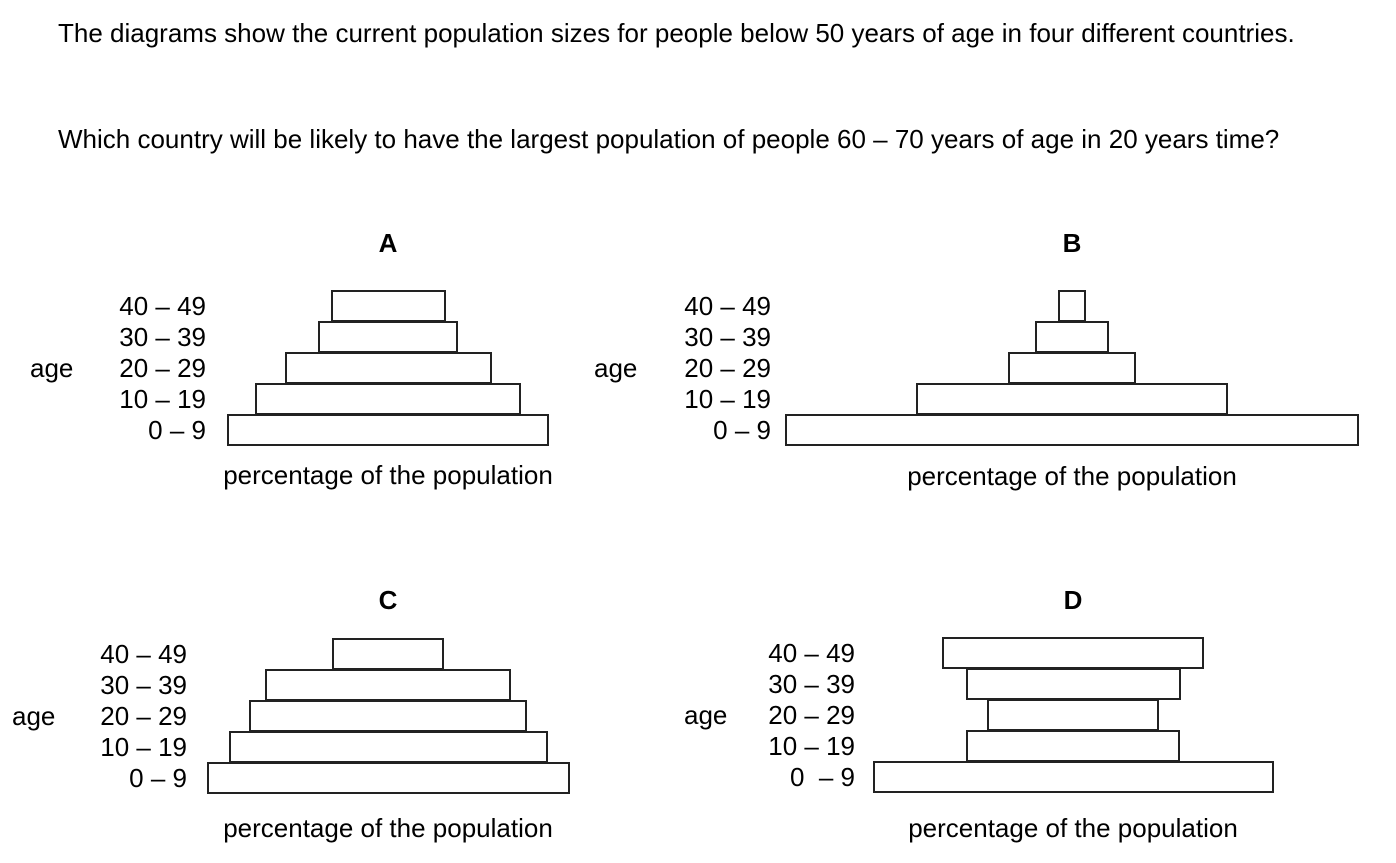 This screenshot has height=863, width=1396. What do you see at coordinates (616, 368) in the screenshot?
I see `diagram-b-ylabel: age` at bounding box center [616, 368].